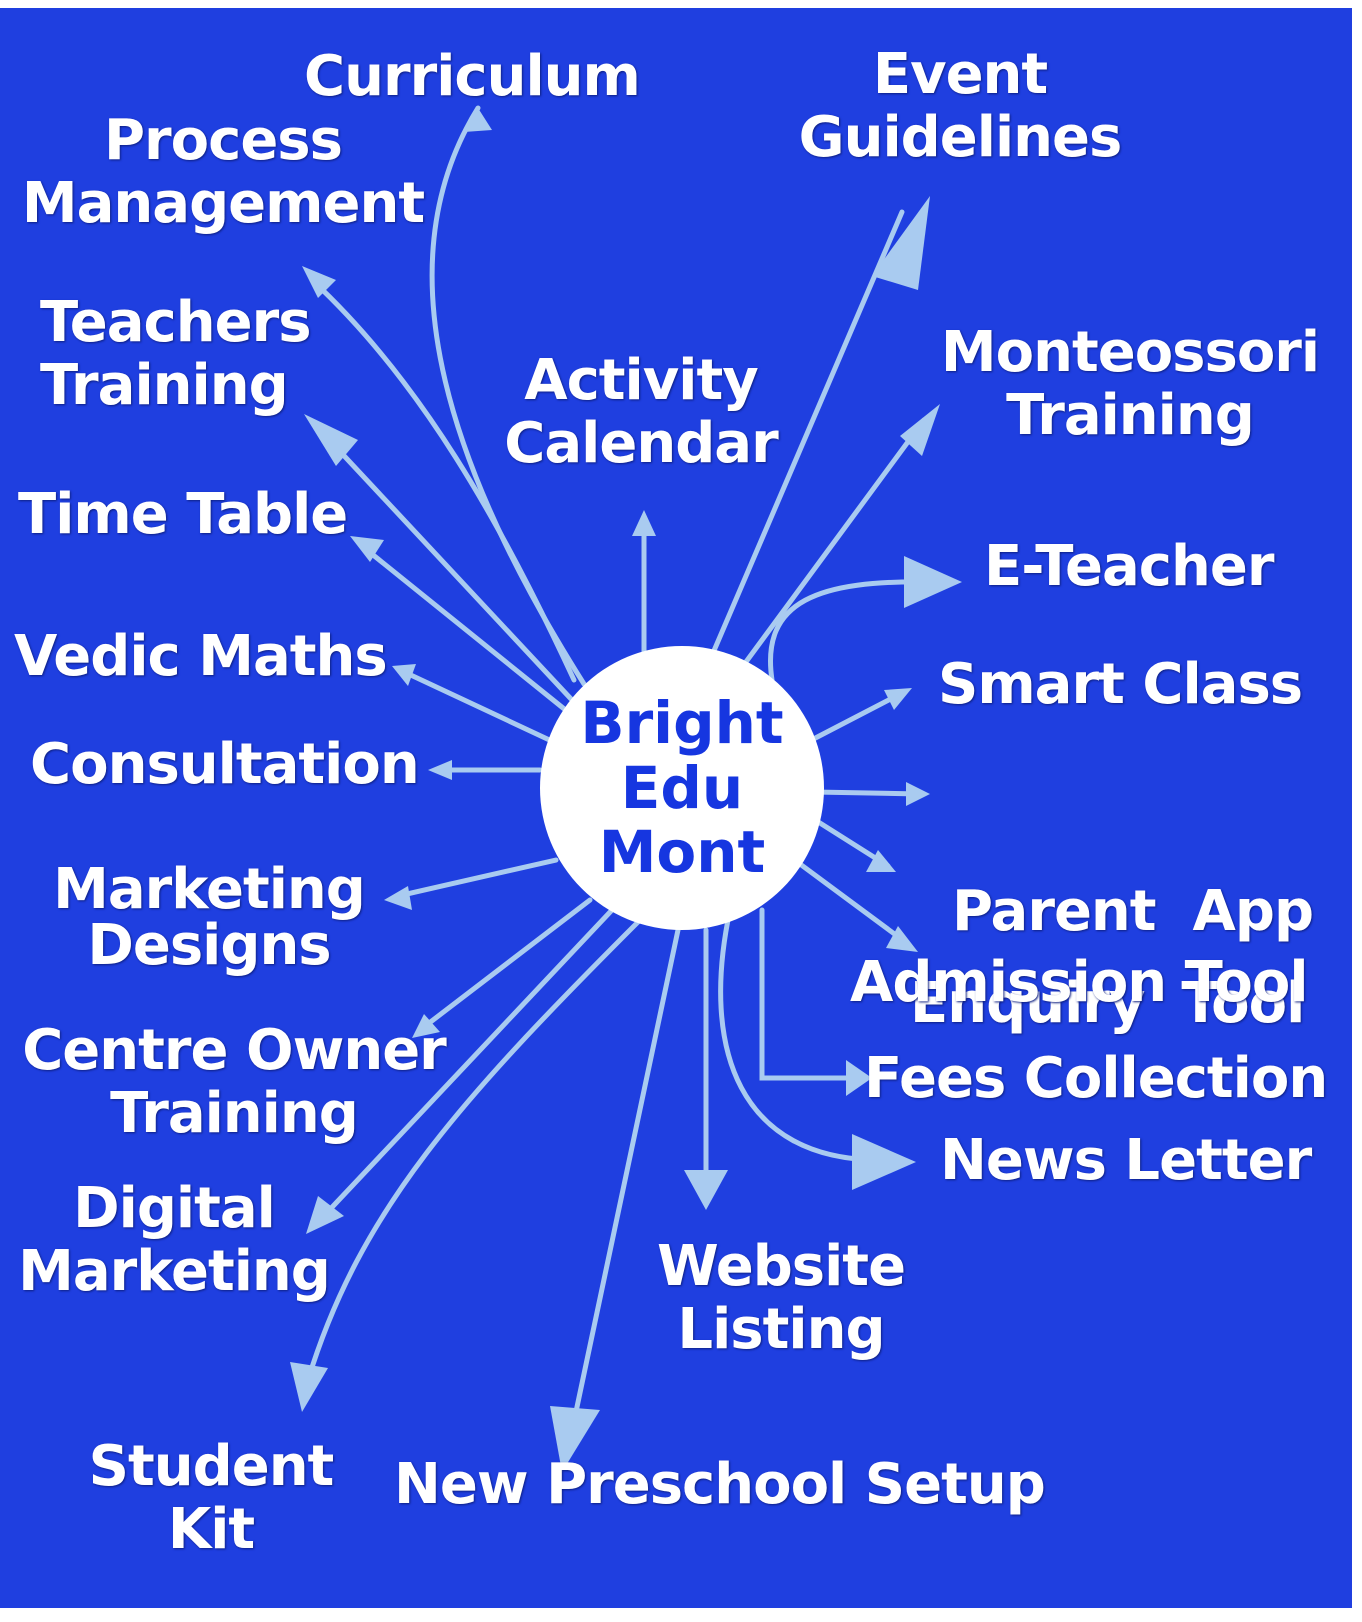 The width and height of the screenshot is (1362, 1622). What do you see at coordinates (477, 878) in the screenshot?
I see `arrow-marketing-designs` at bounding box center [477, 878].